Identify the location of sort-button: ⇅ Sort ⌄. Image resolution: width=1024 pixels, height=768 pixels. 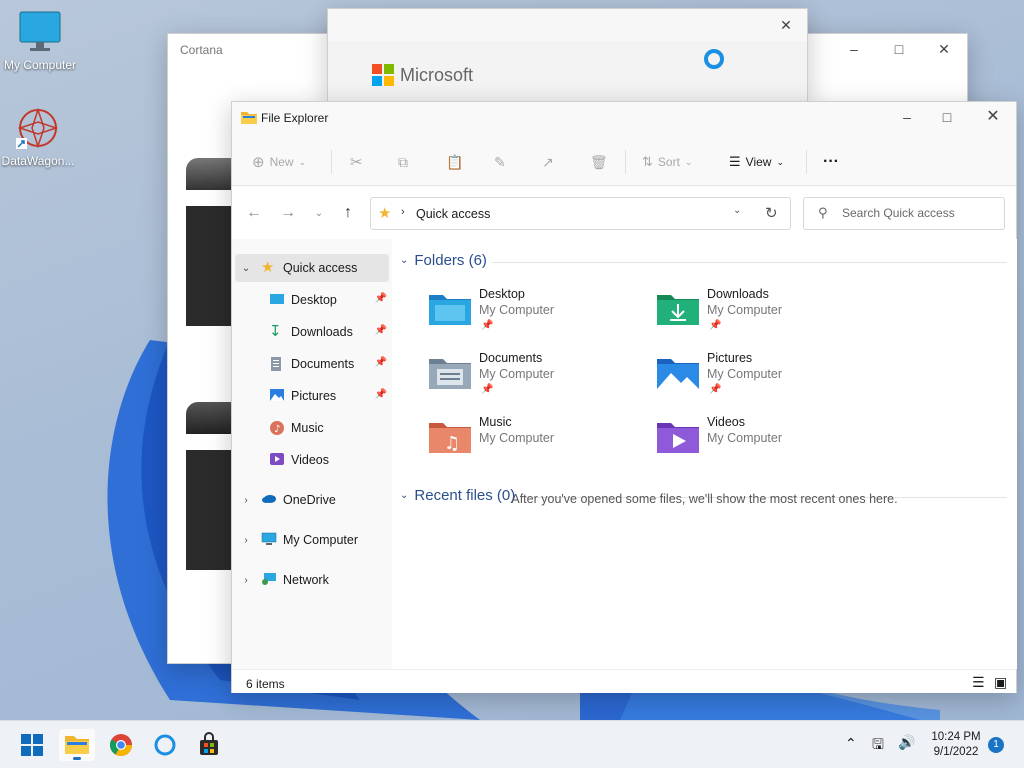
(667, 162).